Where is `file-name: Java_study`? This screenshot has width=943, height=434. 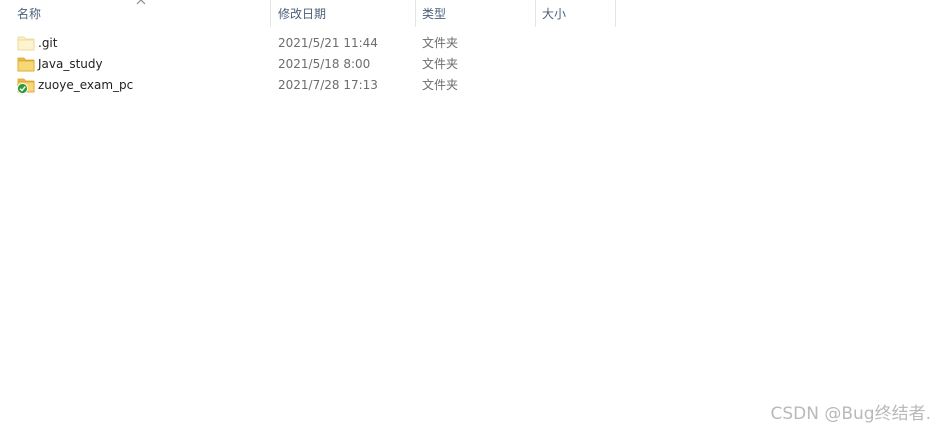
file-name: Java_study is located at coordinates (70, 64).